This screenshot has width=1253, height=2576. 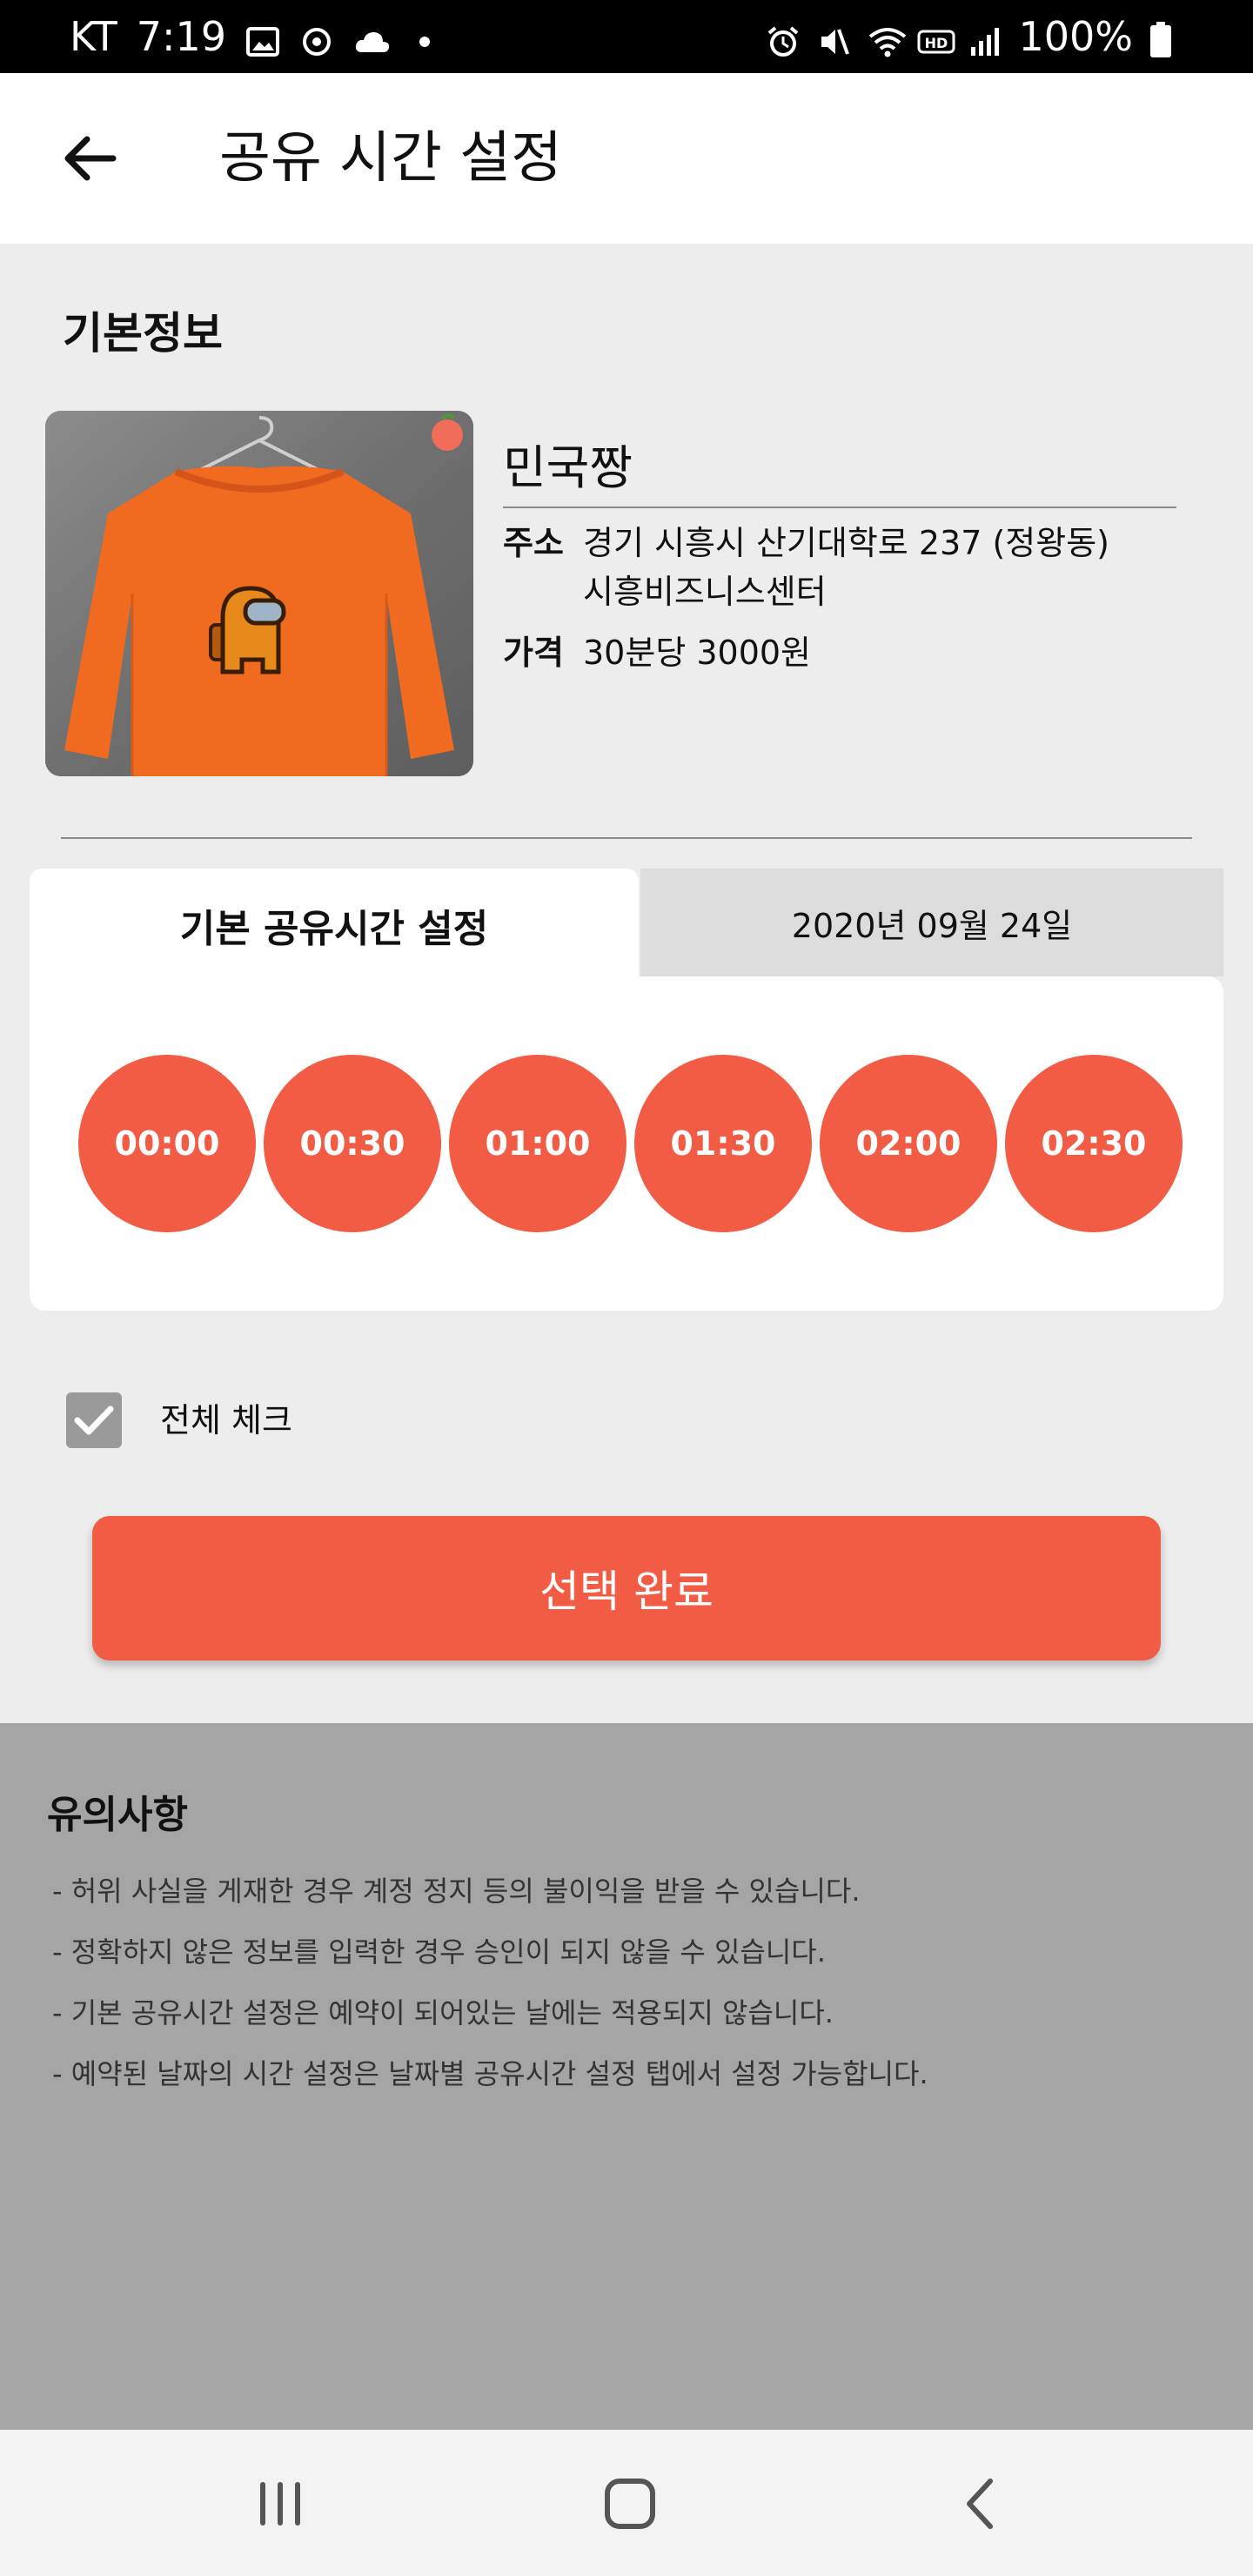 What do you see at coordinates (1075, 37) in the screenshot?
I see `battery-level: 100%` at bounding box center [1075, 37].